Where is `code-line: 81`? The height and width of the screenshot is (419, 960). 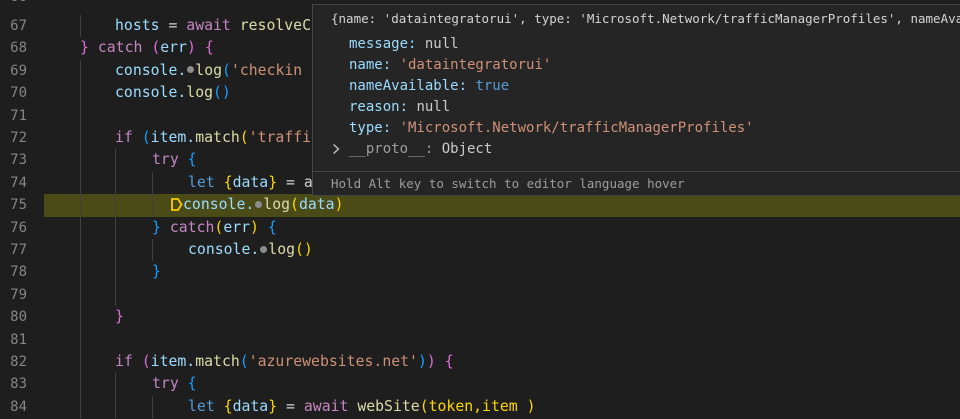 code-line: 81 is located at coordinates (480, 339).